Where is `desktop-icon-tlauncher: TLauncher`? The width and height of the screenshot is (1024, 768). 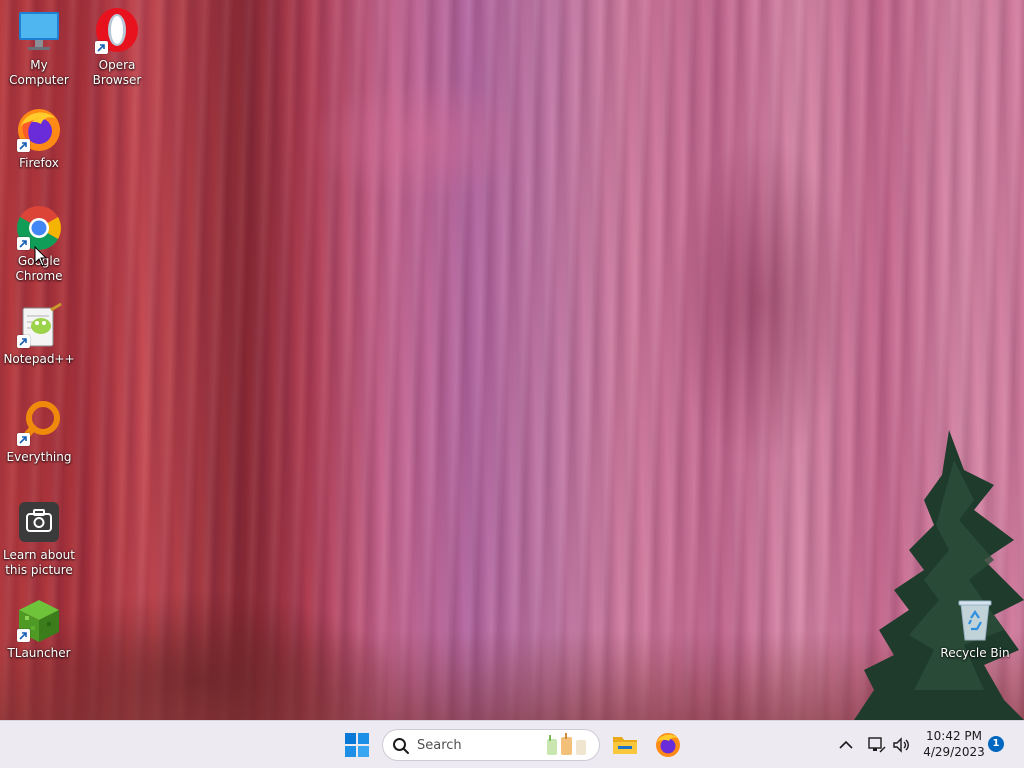
desktop-icon-tlauncher: TLauncher is located at coordinates (39, 628).